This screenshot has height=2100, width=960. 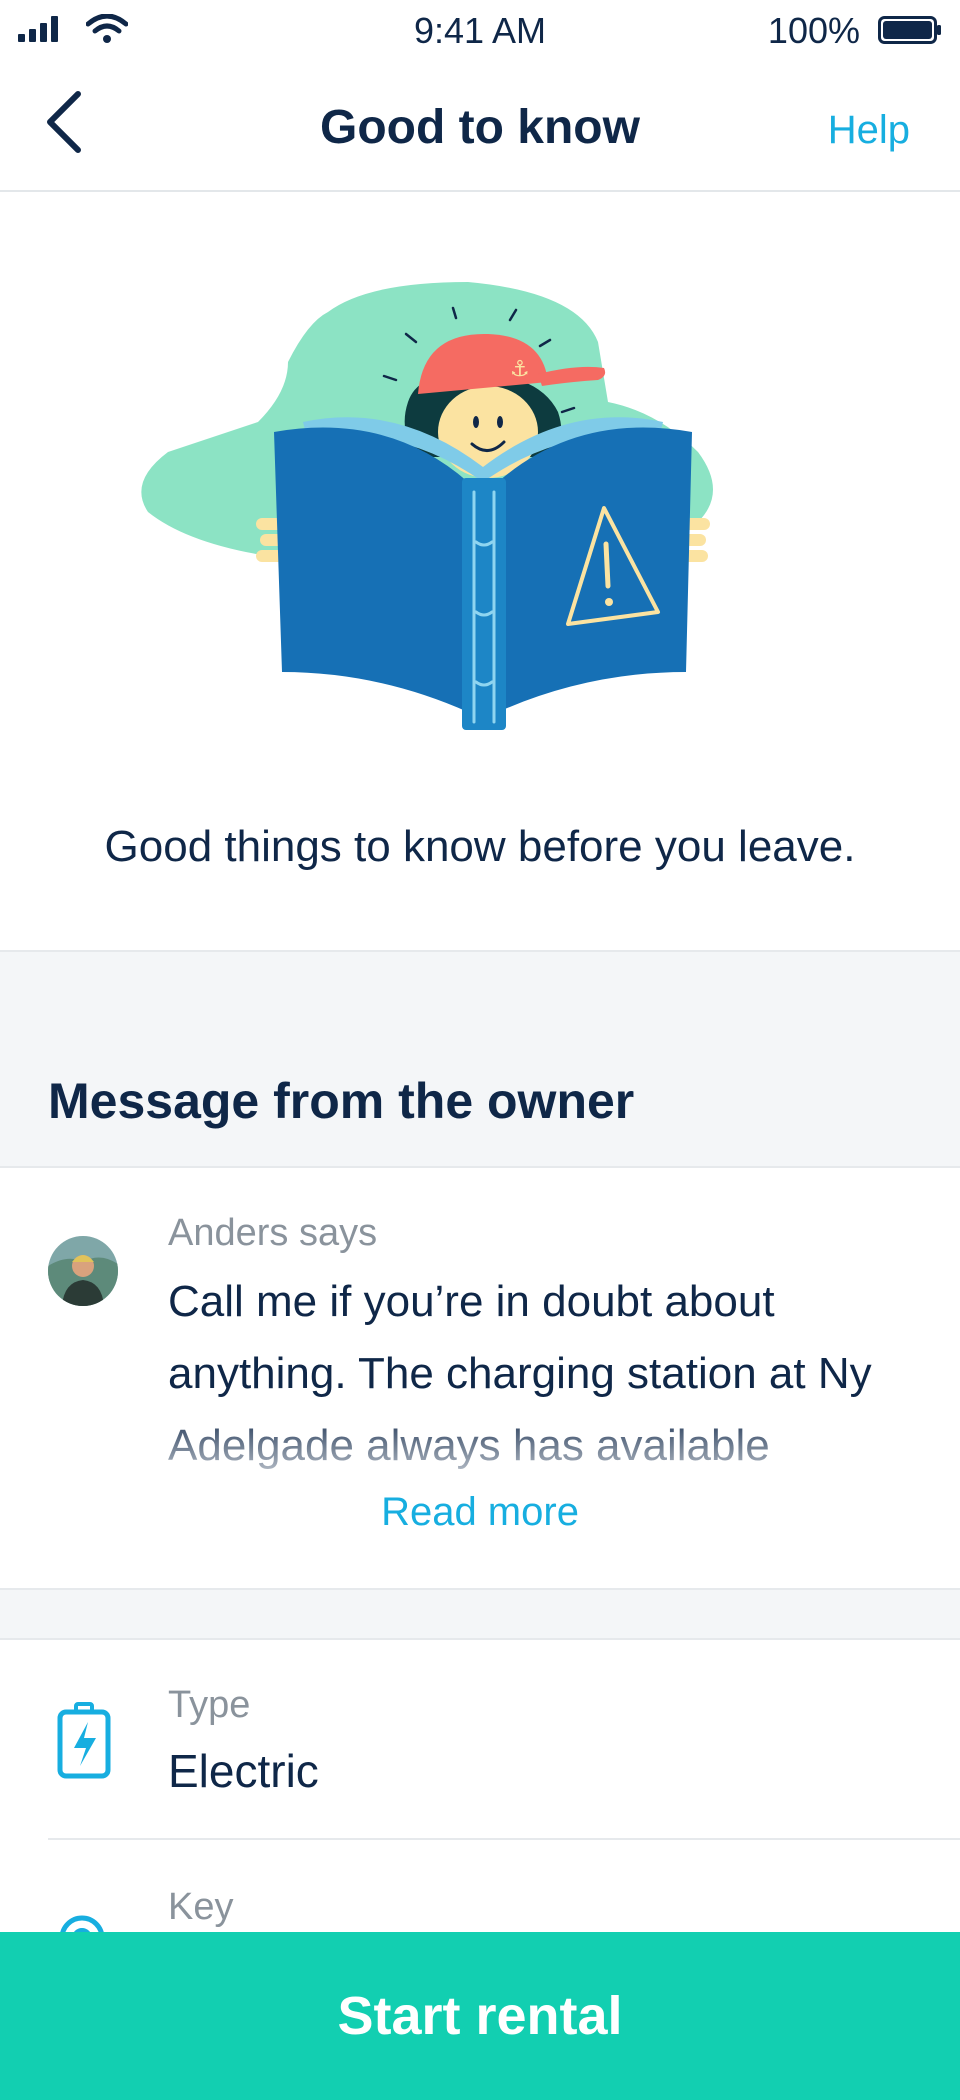 What do you see at coordinates (480, 1900) in the screenshot?
I see `detail-row-key: Key` at bounding box center [480, 1900].